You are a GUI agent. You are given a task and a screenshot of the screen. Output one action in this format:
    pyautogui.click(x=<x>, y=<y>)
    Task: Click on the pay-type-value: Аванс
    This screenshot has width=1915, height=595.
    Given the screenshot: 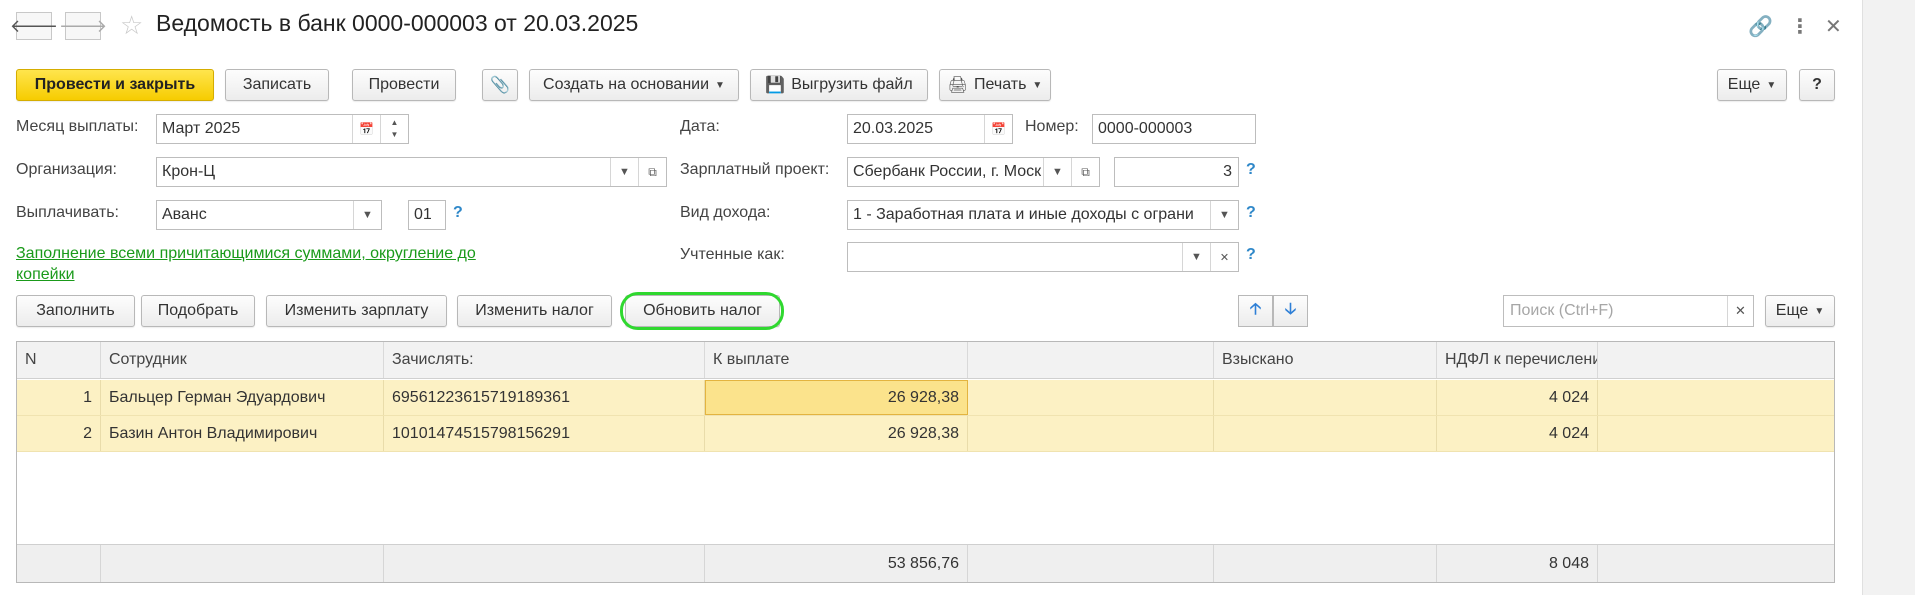 What is the action you would take?
    pyautogui.click(x=184, y=214)
    